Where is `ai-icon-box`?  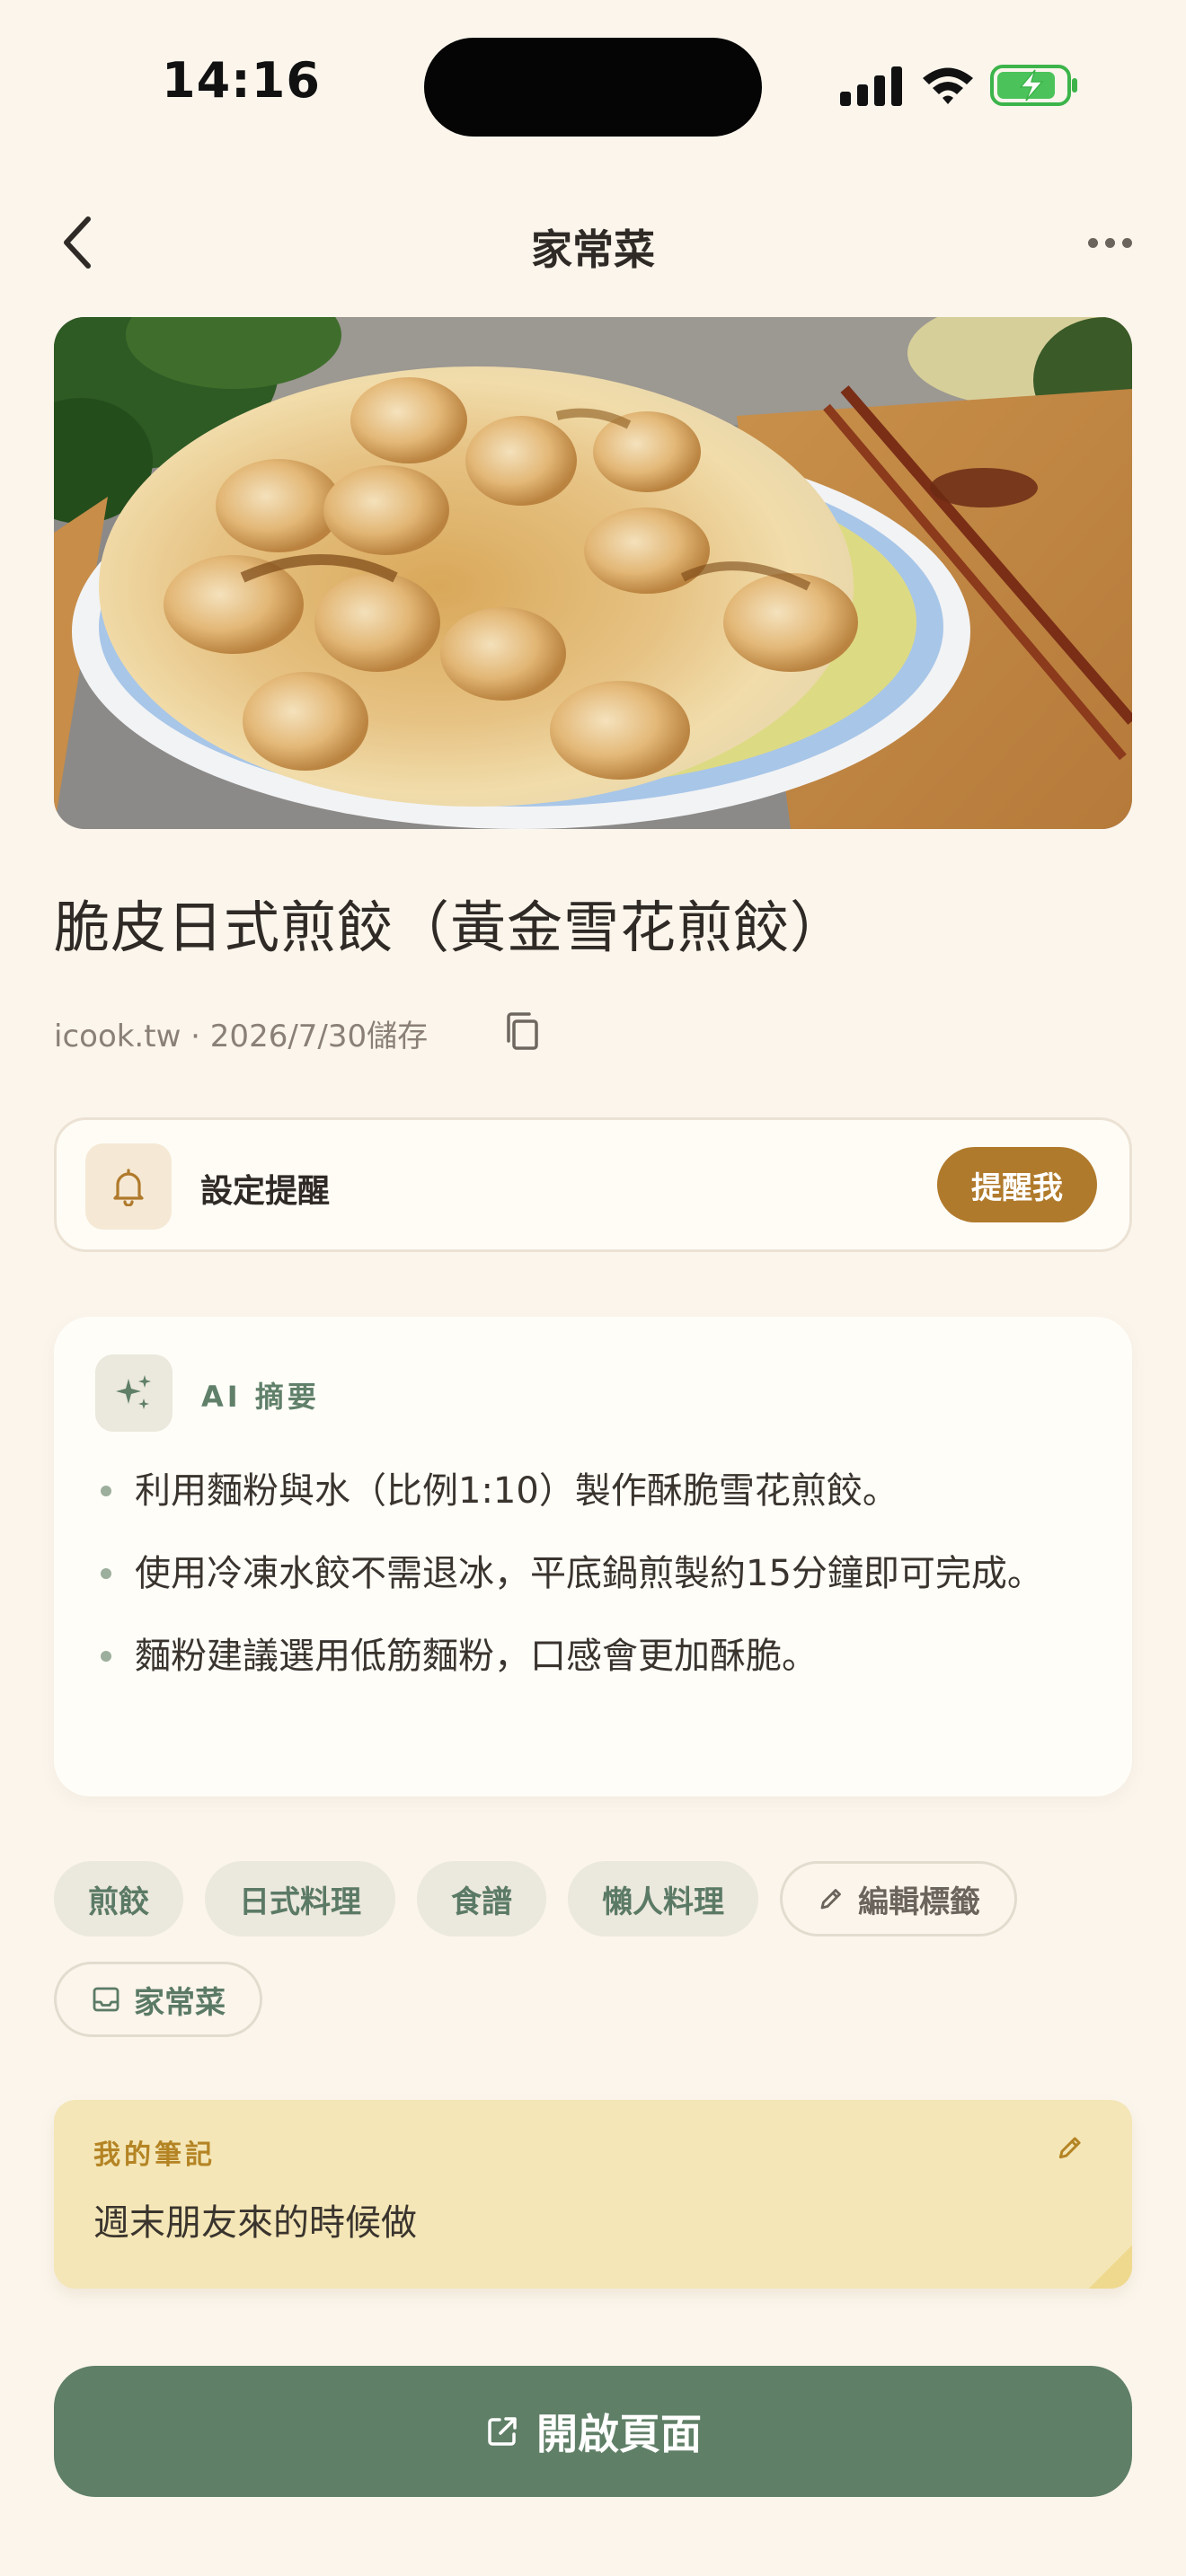
ai-icon-box is located at coordinates (134, 1393).